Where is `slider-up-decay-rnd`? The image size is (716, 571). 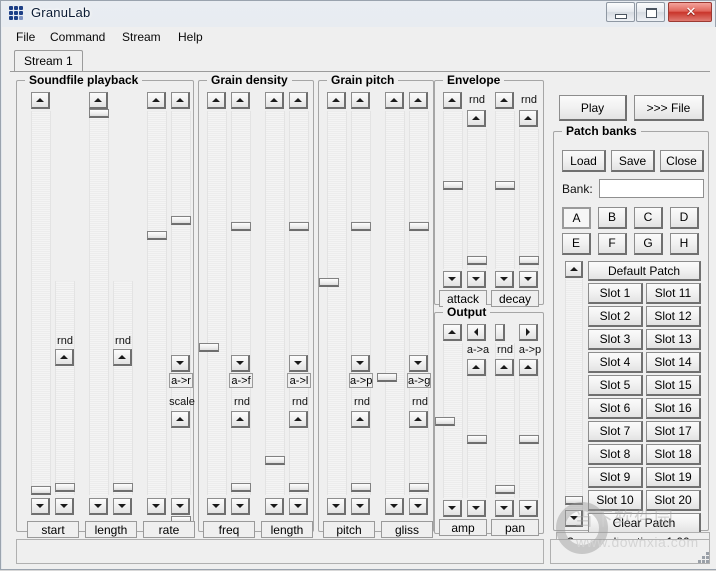 slider-up-decay-rnd is located at coordinates (528, 118).